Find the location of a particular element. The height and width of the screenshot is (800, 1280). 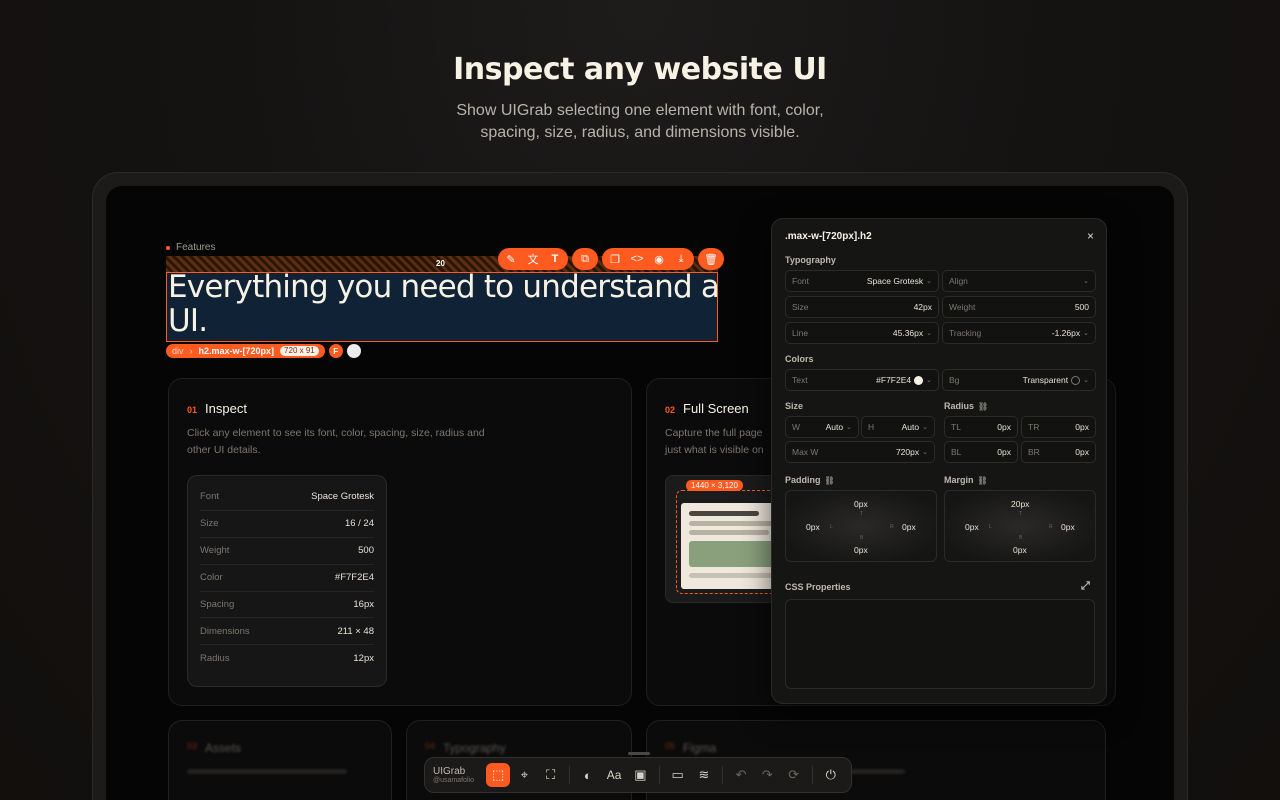

field-value: 0px is located at coordinates (1004, 452).